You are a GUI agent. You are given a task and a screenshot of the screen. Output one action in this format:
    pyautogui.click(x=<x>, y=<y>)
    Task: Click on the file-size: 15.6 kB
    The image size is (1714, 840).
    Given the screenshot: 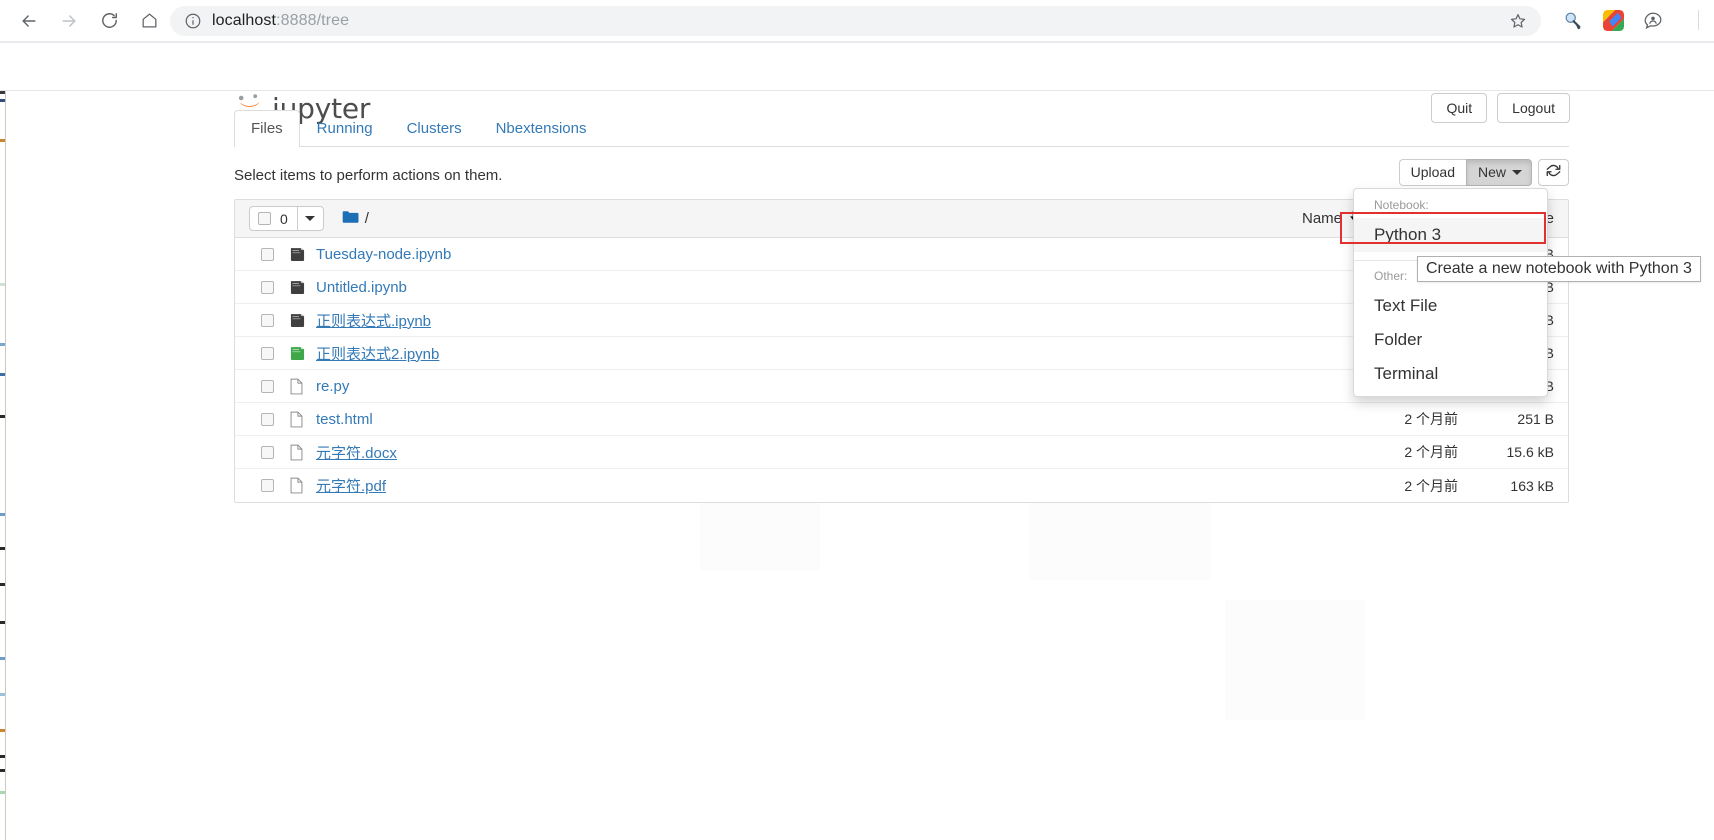 What is the action you would take?
    pyautogui.click(x=1530, y=452)
    